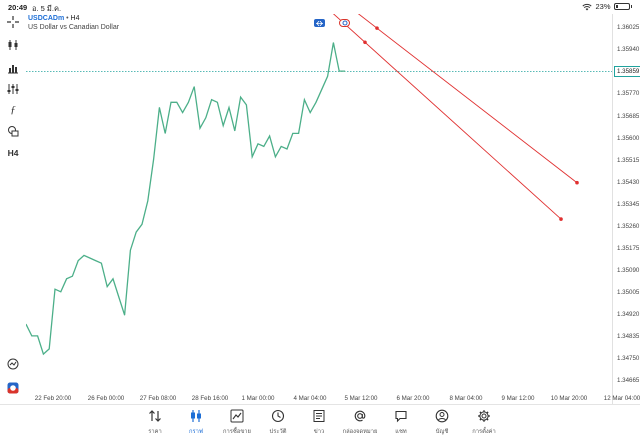  Describe the element at coordinates (377, 28) in the screenshot. I see `trendline-1-mid-handle` at that location.